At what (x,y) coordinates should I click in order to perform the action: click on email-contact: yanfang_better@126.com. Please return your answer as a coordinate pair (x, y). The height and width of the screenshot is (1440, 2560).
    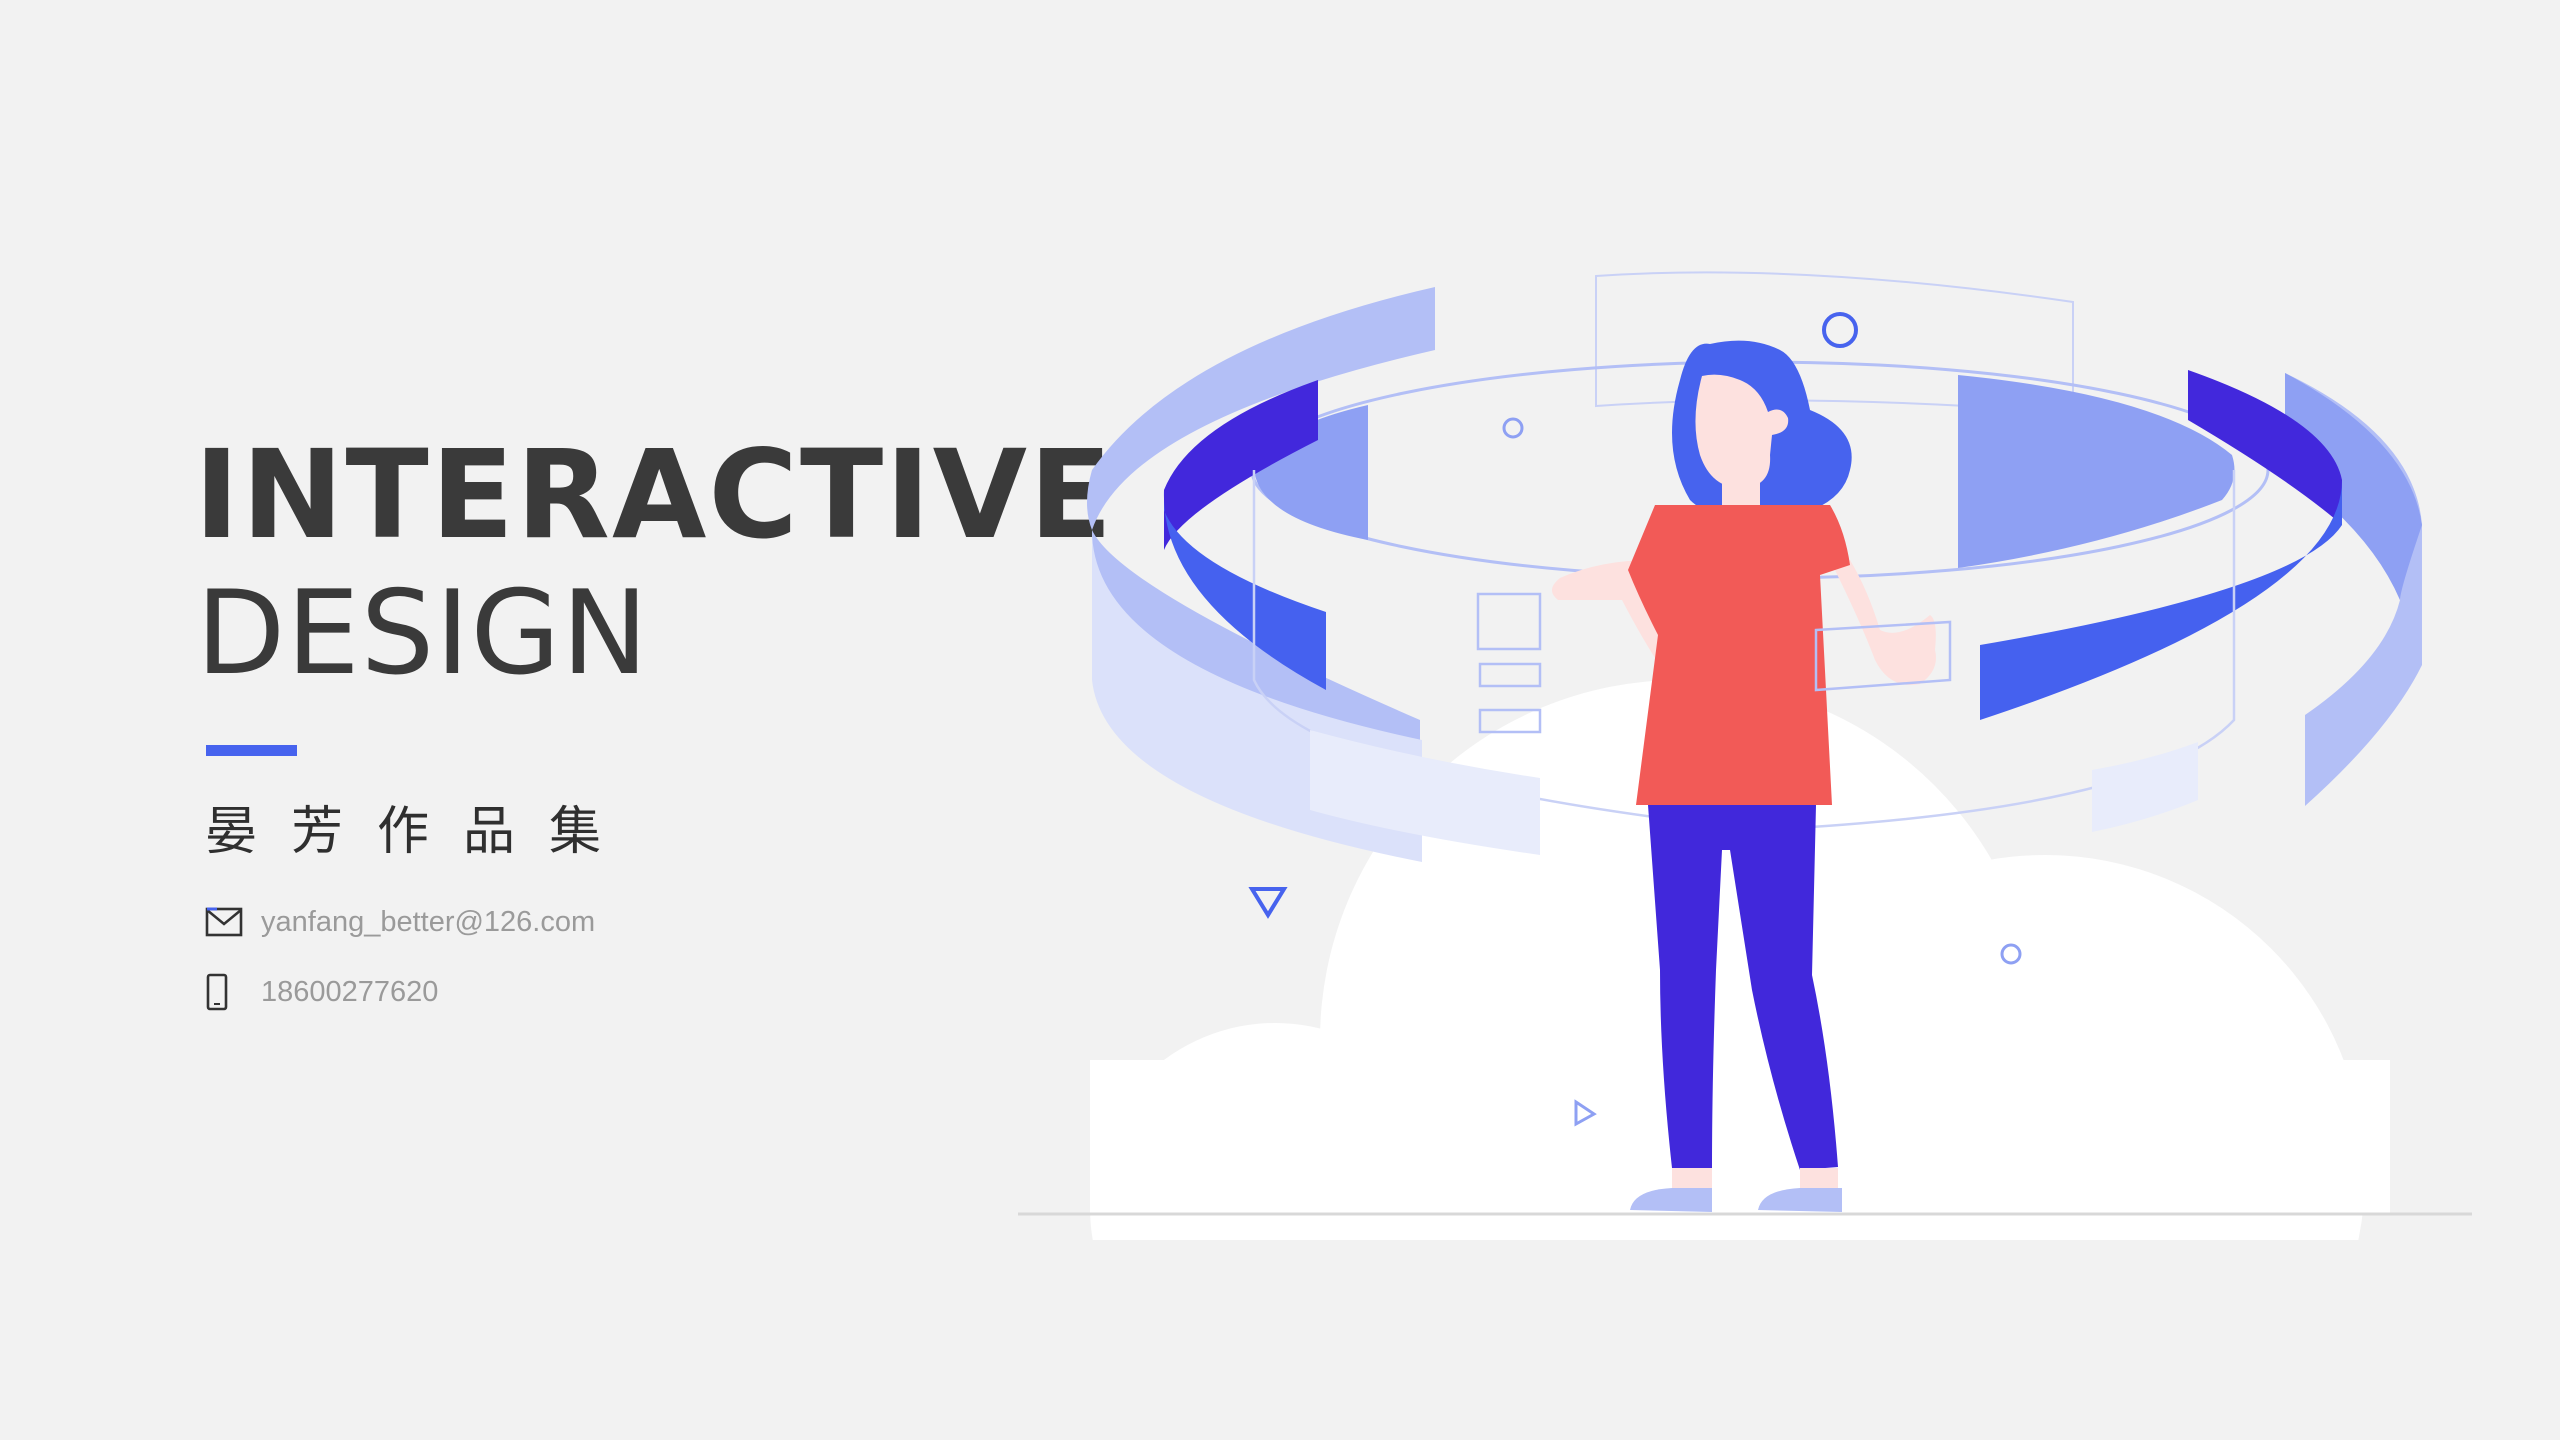
    Looking at the image, I should click on (400, 922).